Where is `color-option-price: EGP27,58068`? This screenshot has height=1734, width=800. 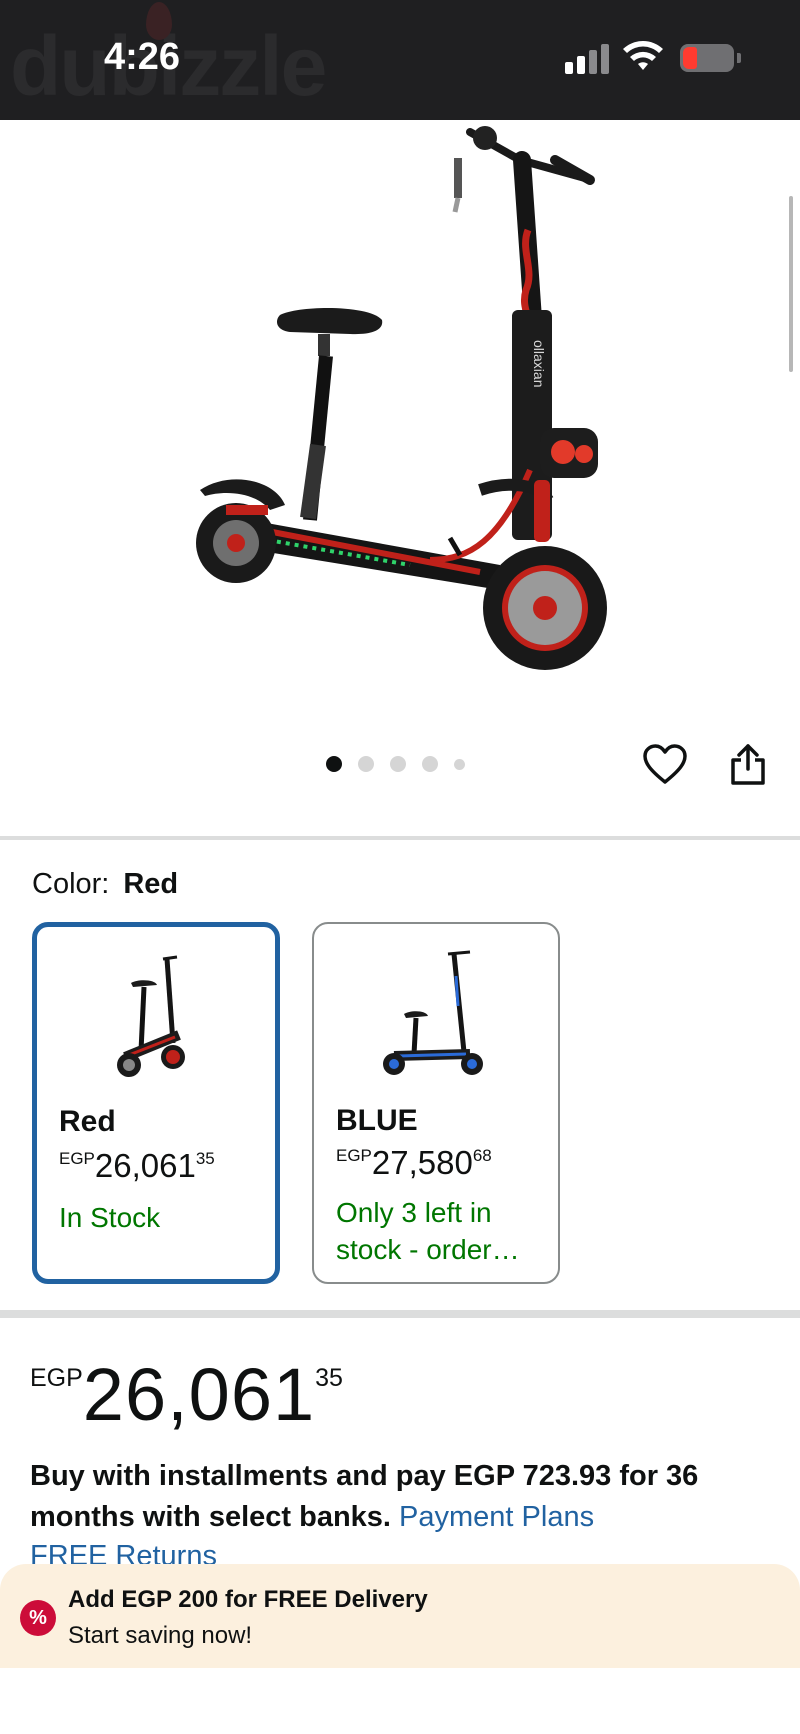 color-option-price: EGP27,58068 is located at coordinates (414, 1163).